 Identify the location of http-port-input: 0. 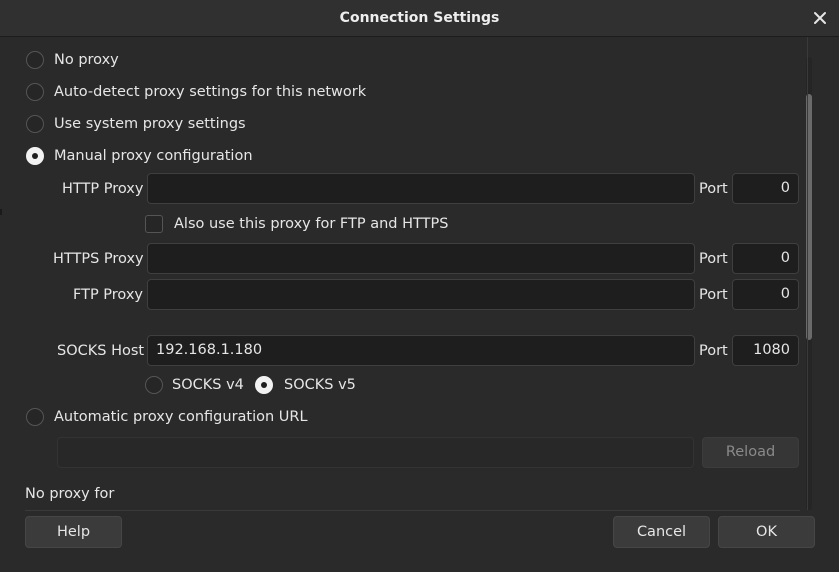
(765, 188).